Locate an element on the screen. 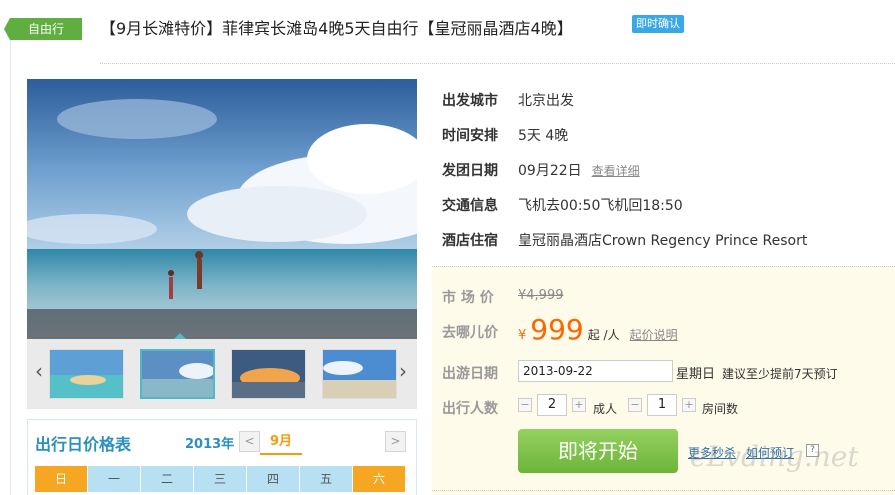 This screenshot has width=895, height=495. header-divider is located at coordinates (497, 63).